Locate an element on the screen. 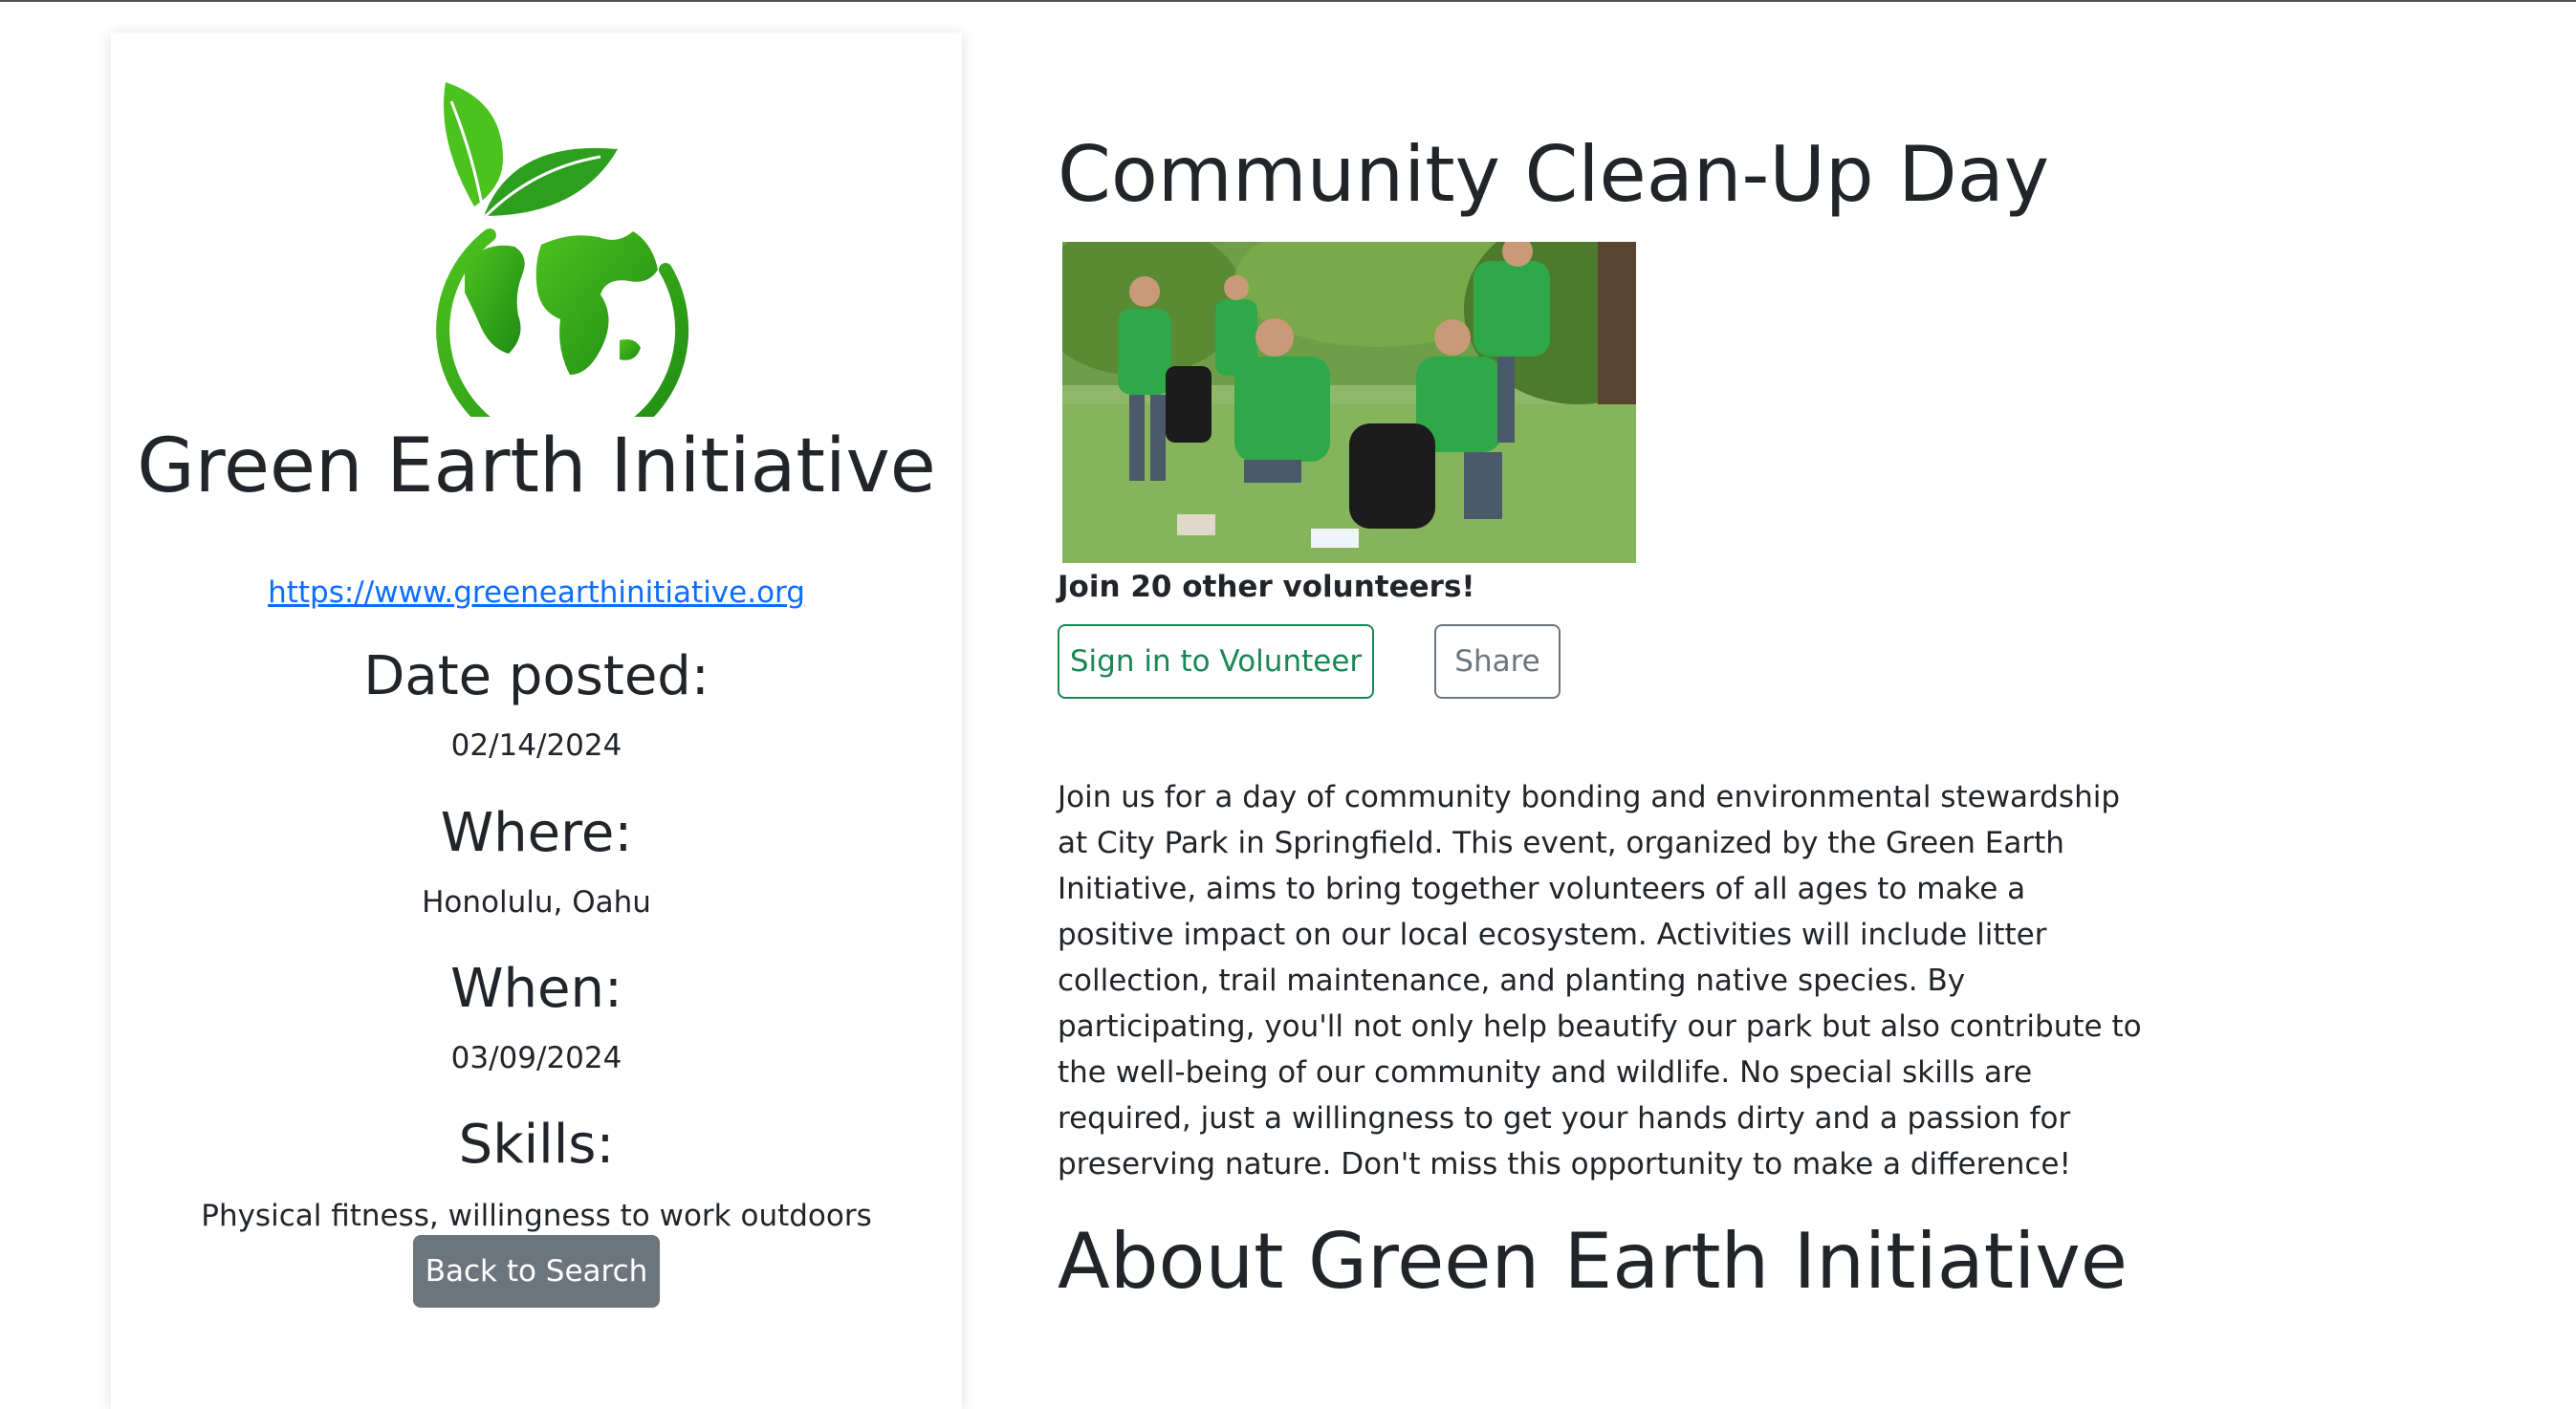 This screenshot has height=1409, width=2576. top-border is located at coordinates (1288, 1).